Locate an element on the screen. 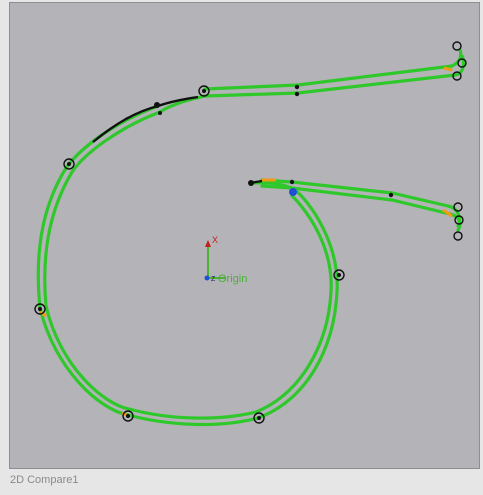  axis-z-label: Z is located at coordinates (213, 279).